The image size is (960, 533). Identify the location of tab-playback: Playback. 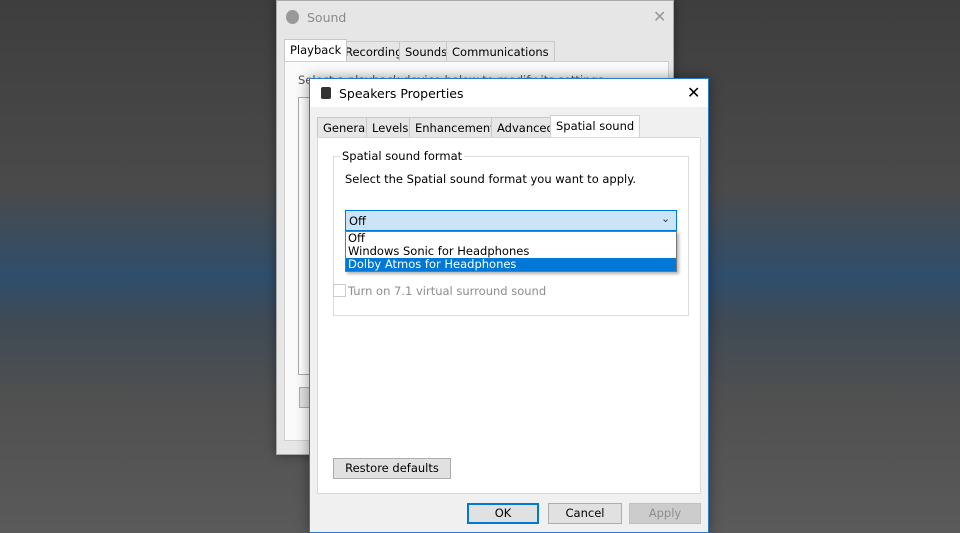
(316, 50).